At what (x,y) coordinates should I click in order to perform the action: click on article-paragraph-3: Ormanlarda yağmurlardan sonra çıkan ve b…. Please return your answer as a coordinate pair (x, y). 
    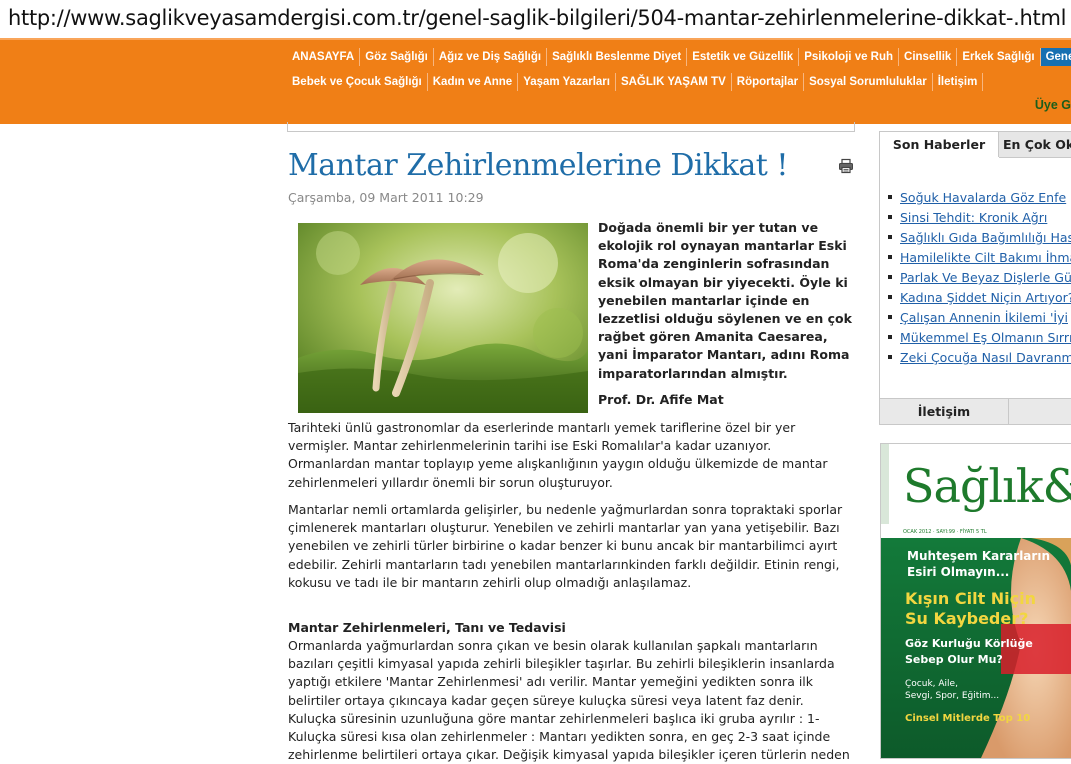
    Looking at the image, I should click on (569, 700).